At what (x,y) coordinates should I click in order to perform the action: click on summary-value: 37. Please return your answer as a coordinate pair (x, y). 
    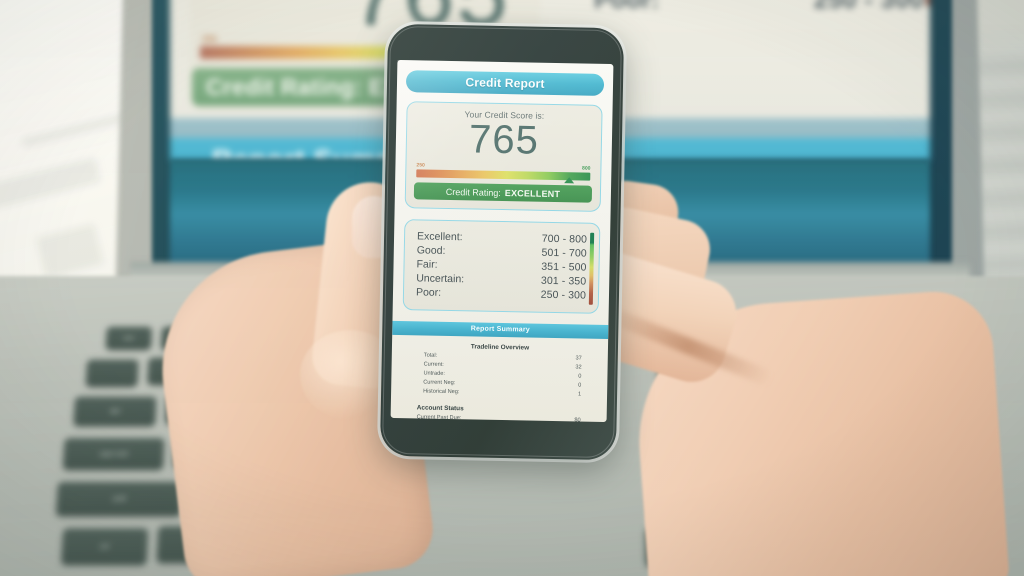
    Looking at the image, I should click on (578, 358).